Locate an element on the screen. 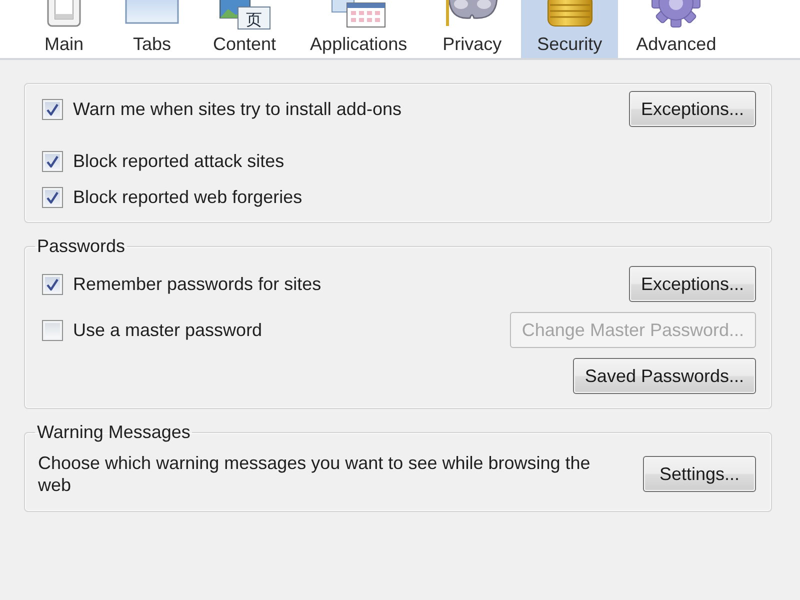 This screenshot has width=800, height=600. toolbar-tab: Privacy is located at coordinates (472, 29).